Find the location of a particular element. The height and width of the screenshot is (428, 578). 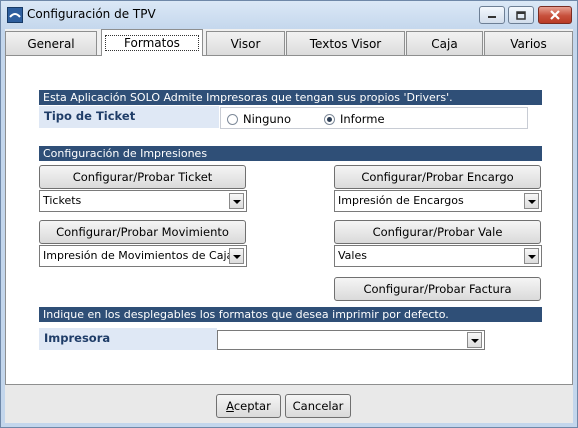

print-config-header: Configuración de Impresiones is located at coordinates (290, 153).